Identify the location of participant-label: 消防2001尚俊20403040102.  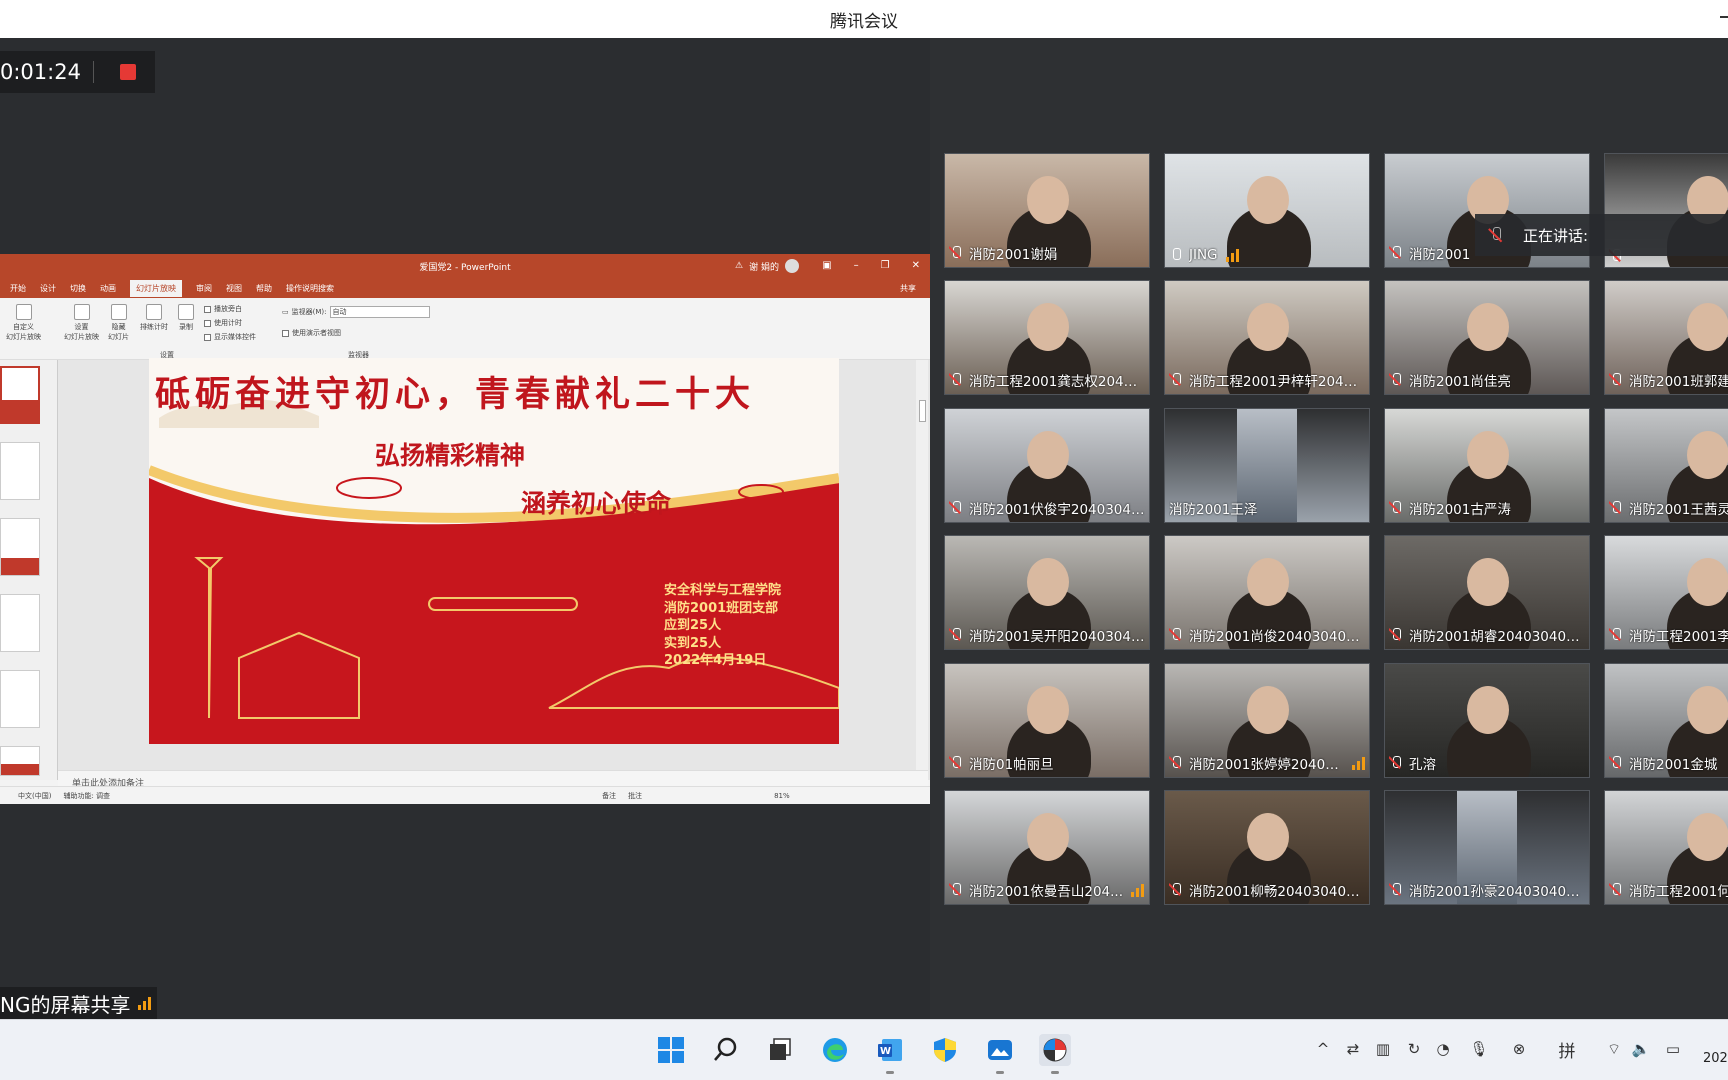
(1267, 635).